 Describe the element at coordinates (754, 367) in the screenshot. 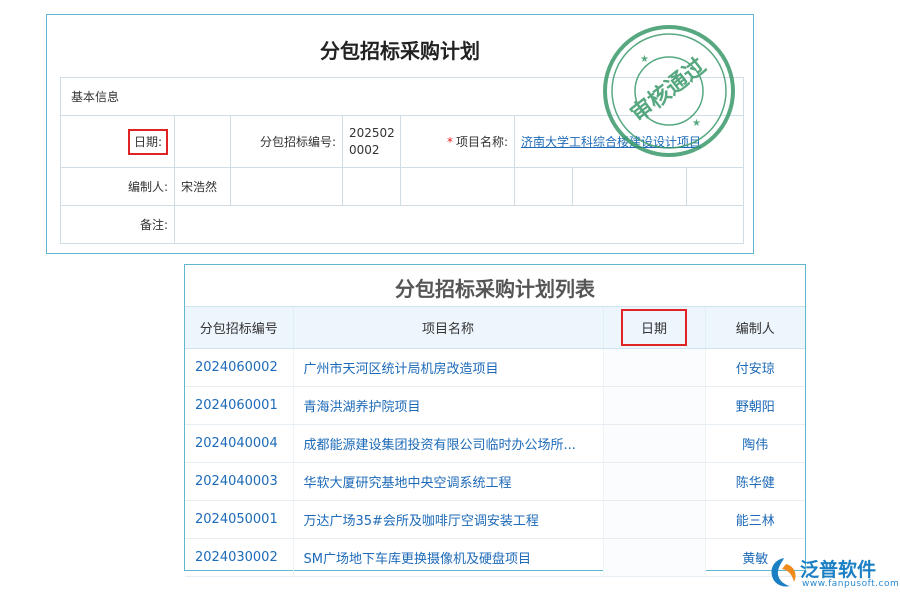

I see `row-creator: 付安琼` at that location.